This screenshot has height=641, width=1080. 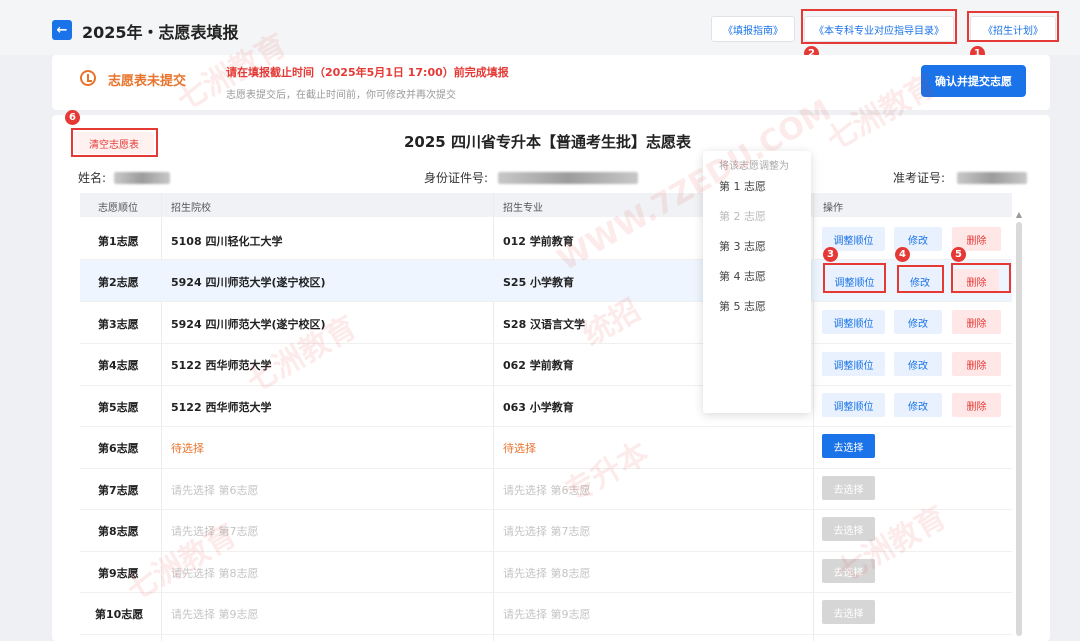 What do you see at coordinates (547, 614) in the screenshot?
I see `row-major: 请先选择 第9志愿` at bounding box center [547, 614].